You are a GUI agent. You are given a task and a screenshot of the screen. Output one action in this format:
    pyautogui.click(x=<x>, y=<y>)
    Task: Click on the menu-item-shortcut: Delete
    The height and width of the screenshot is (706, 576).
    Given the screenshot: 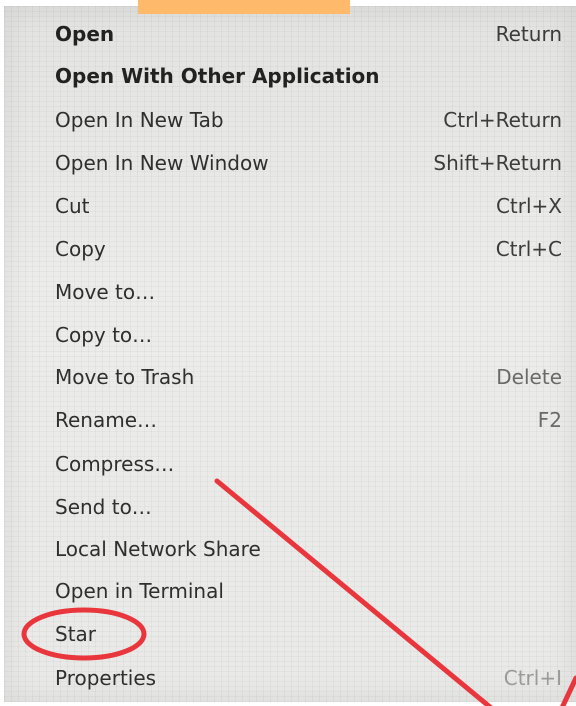 What is the action you would take?
    pyautogui.click(x=529, y=377)
    